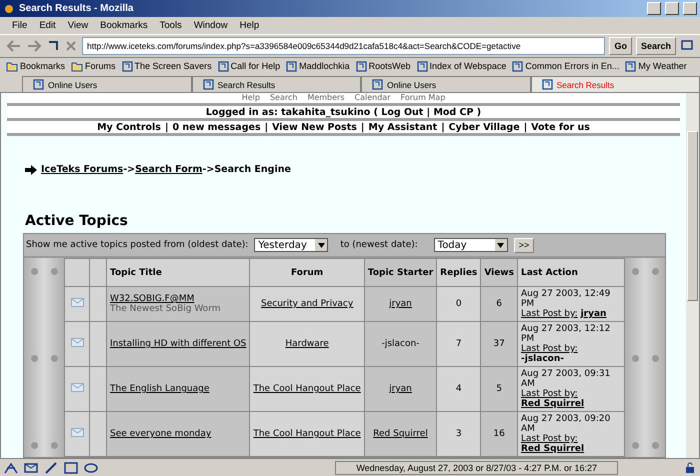  I want to click on views-cell: 6, so click(499, 304).